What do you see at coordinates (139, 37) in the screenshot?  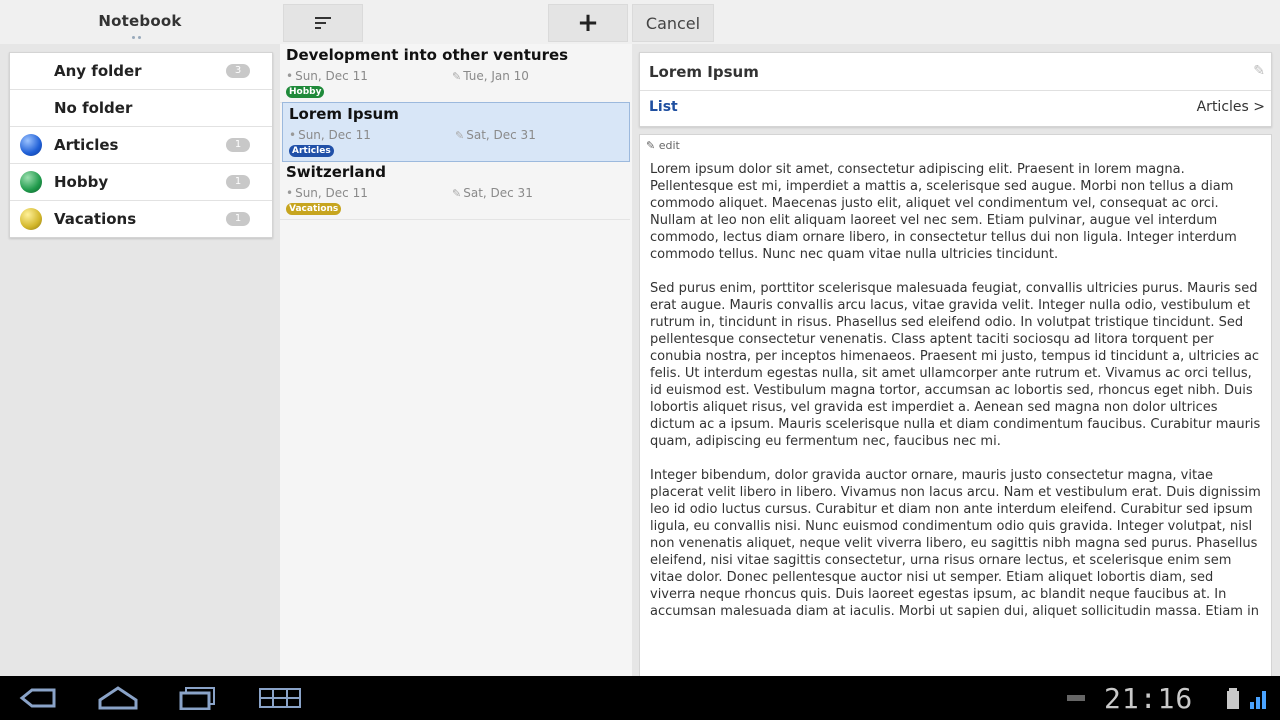 I see `notebook-spinner-indicator` at bounding box center [139, 37].